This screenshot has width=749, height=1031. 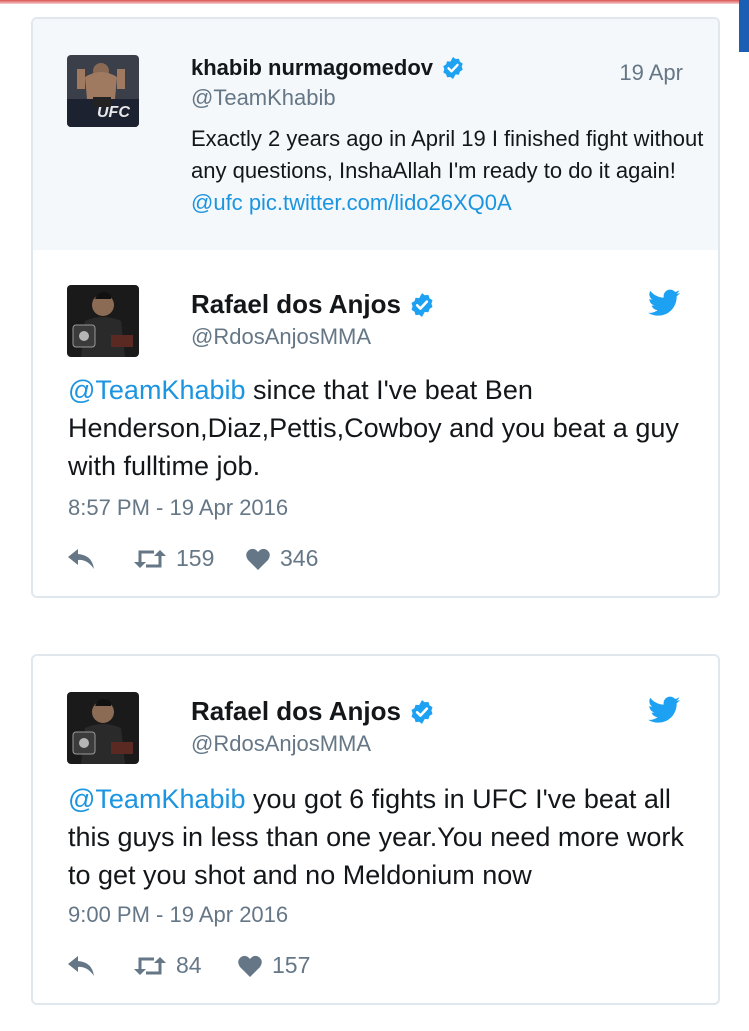 What do you see at coordinates (178, 508) in the screenshot?
I see `tweet-1-timestamp: 8:57 PM - 19 Apr 2016` at bounding box center [178, 508].